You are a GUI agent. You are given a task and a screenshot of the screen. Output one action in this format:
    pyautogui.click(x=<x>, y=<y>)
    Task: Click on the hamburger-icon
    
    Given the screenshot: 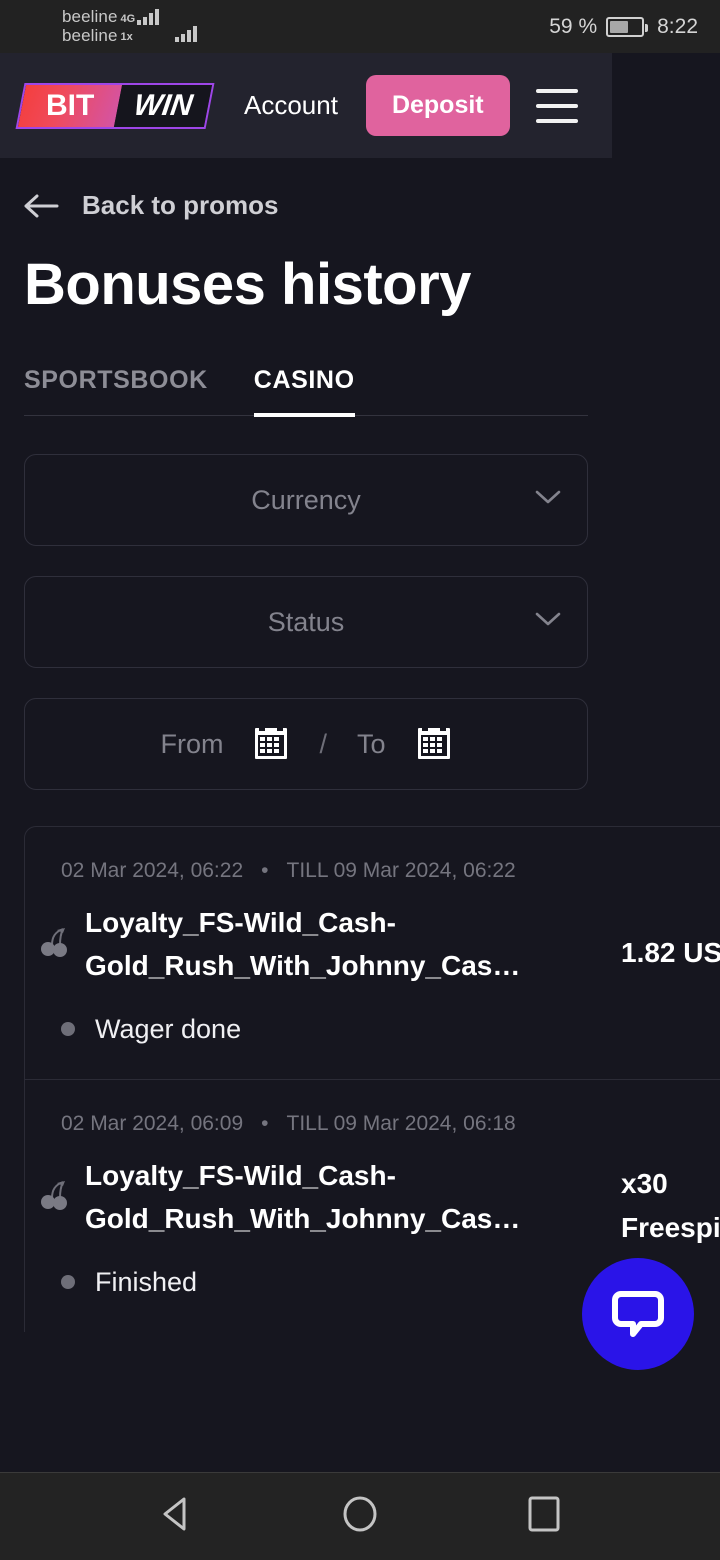 What is the action you would take?
    pyautogui.click(x=556, y=105)
    